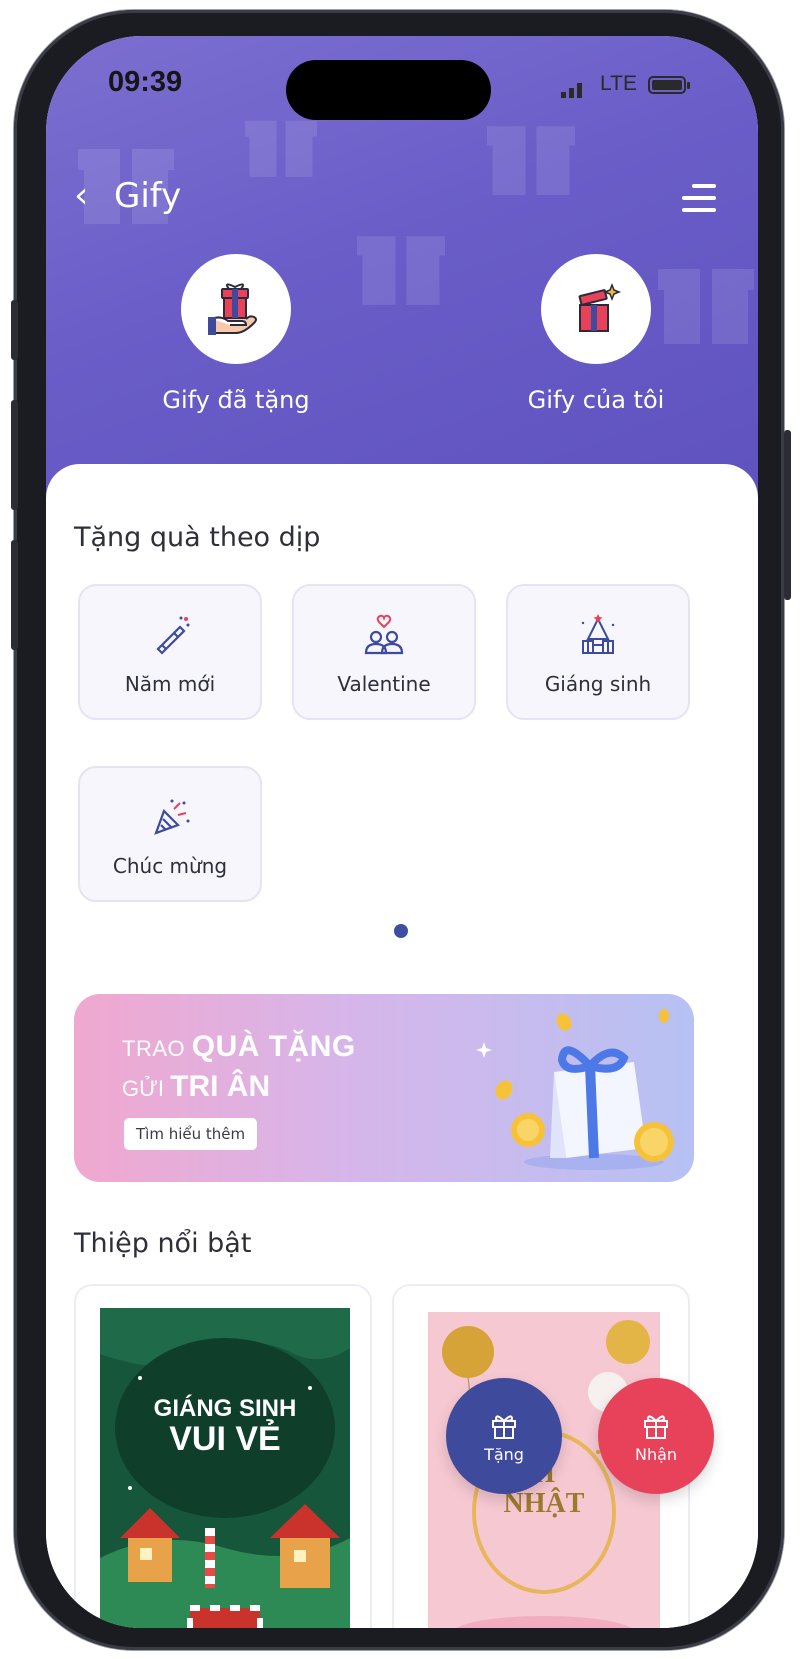 Image resolution: width=802 pixels, height=1659 pixels. I want to click on give-fab-label: Tặng, so click(504, 1454).